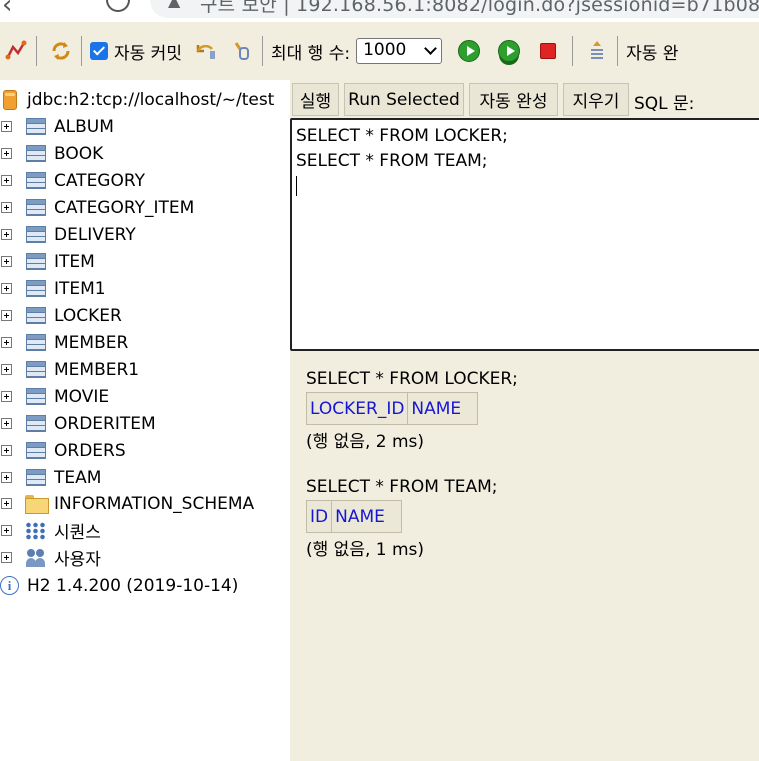 Image resolution: width=759 pixels, height=761 pixels. I want to click on tree-sequences: 시퀀스, so click(50, 530).